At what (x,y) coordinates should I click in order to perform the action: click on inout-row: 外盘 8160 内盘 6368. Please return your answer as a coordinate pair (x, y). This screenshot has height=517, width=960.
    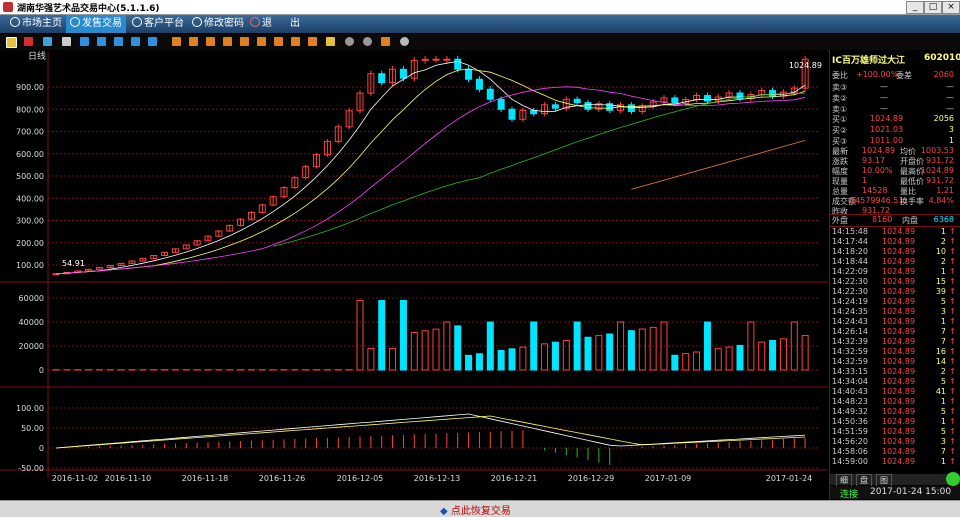
    Looking at the image, I should click on (895, 220).